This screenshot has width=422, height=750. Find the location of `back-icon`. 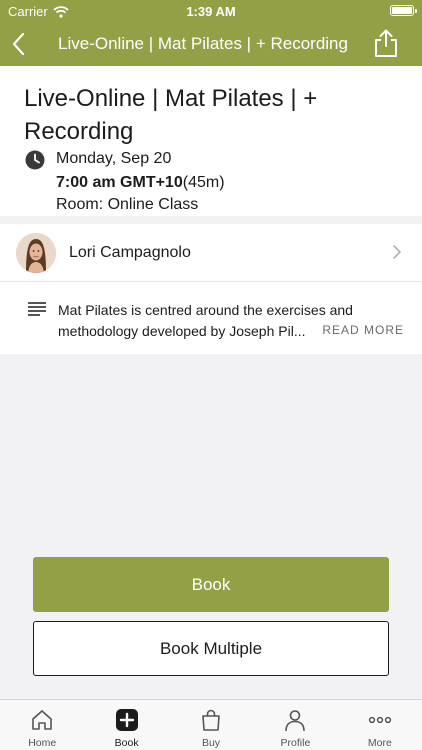

back-icon is located at coordinates (19, 44).